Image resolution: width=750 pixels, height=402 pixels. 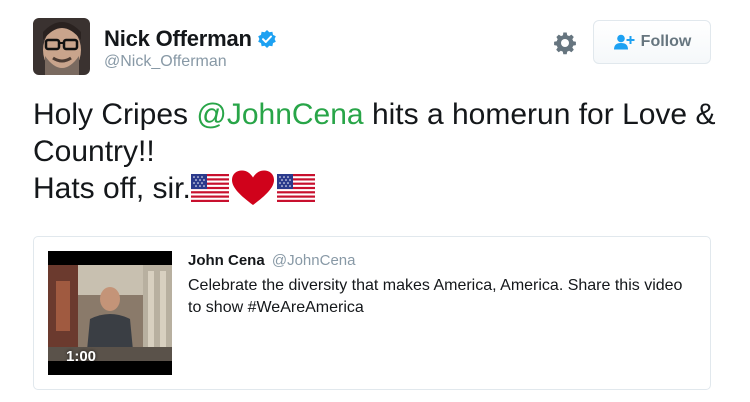 I want to click on follow-button: Follow, so click(x=652, y=42).